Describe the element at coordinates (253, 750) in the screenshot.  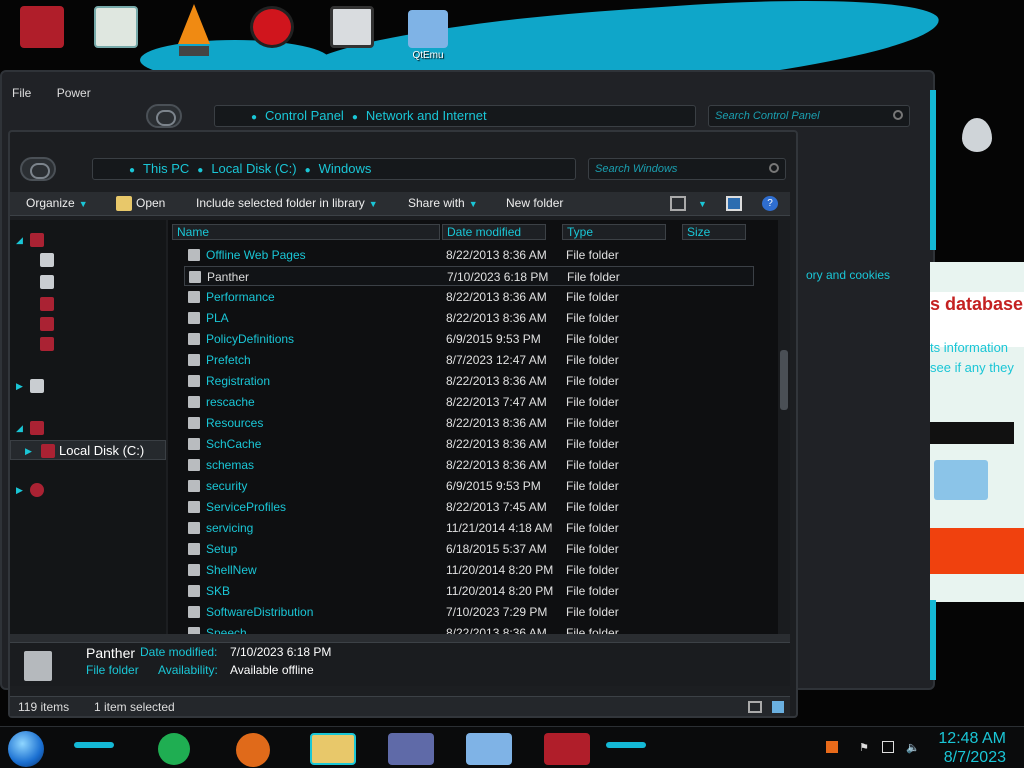
I see `taskbar-firefox` at that location.